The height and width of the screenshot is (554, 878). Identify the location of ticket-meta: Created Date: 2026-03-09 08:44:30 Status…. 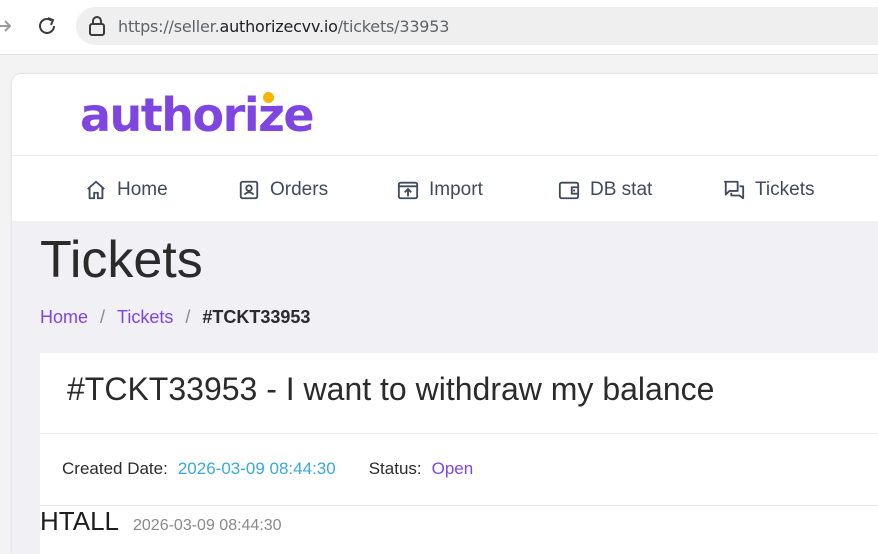
(267, 469).